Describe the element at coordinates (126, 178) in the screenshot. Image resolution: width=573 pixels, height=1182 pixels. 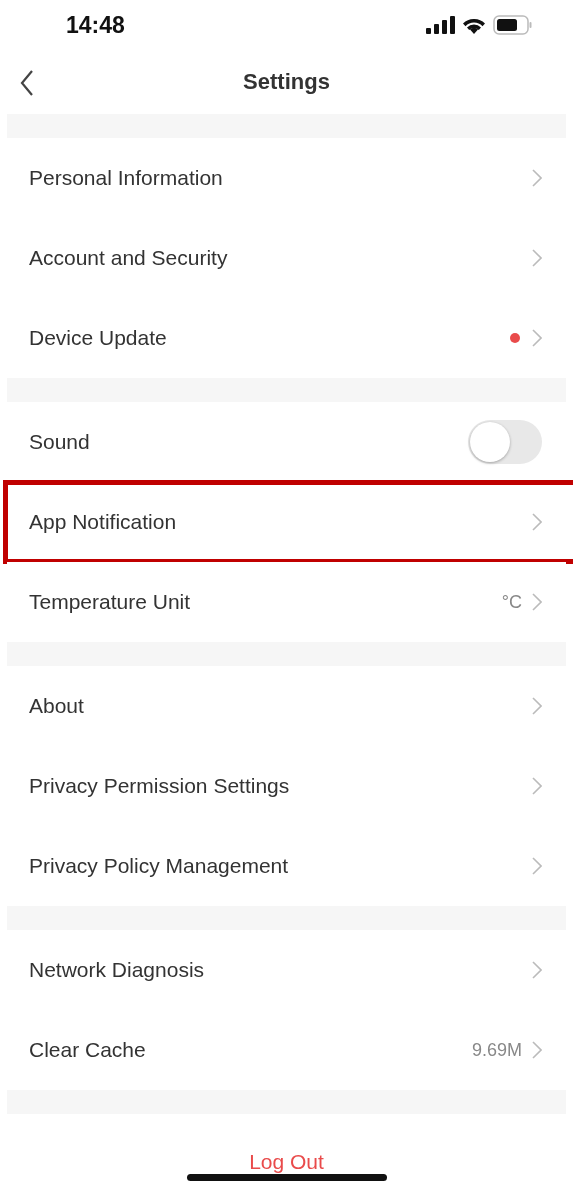
I see `row-label: Personal Information` at that location.